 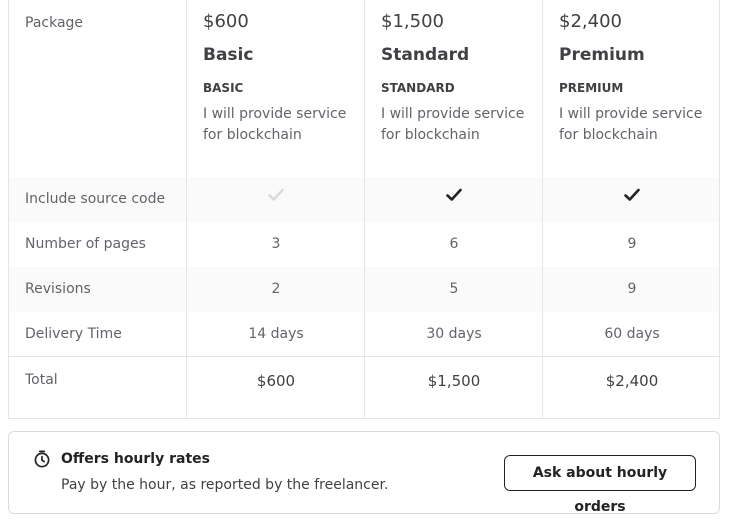 I want to click on package-price: $600, so click(x=226, y=21).